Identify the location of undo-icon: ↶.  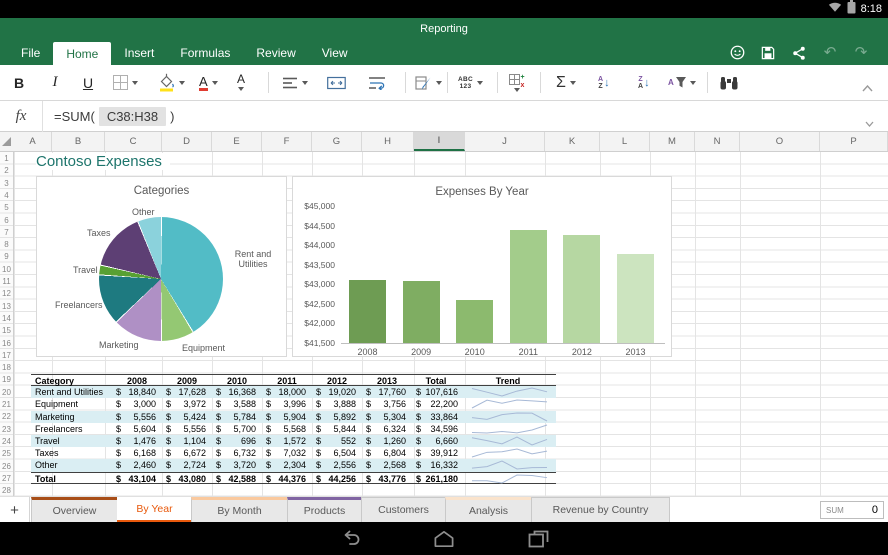
(830, 53).